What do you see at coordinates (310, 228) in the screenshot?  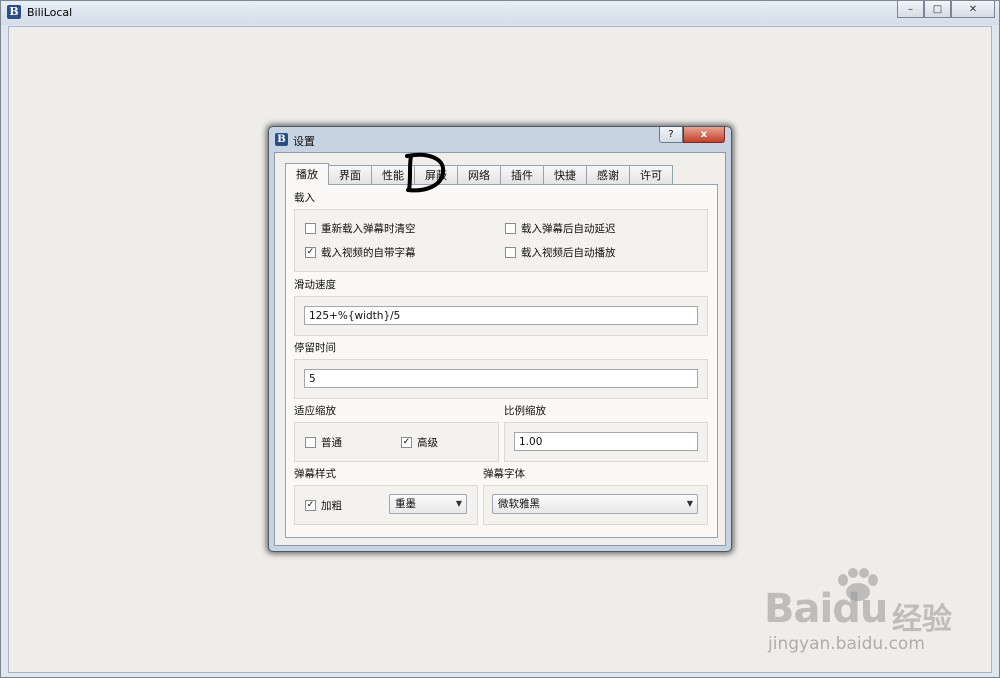 I see `clear-on-reload-checkbox` at bounding box center [310, 228].